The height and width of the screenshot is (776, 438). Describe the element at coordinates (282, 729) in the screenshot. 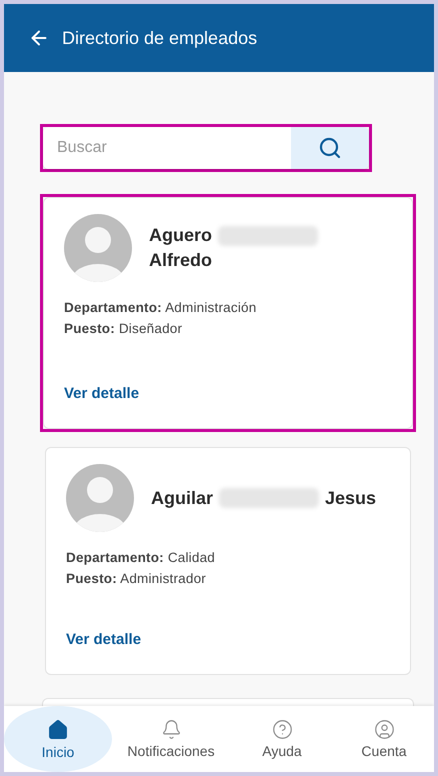

I see `help-icon` at that location.